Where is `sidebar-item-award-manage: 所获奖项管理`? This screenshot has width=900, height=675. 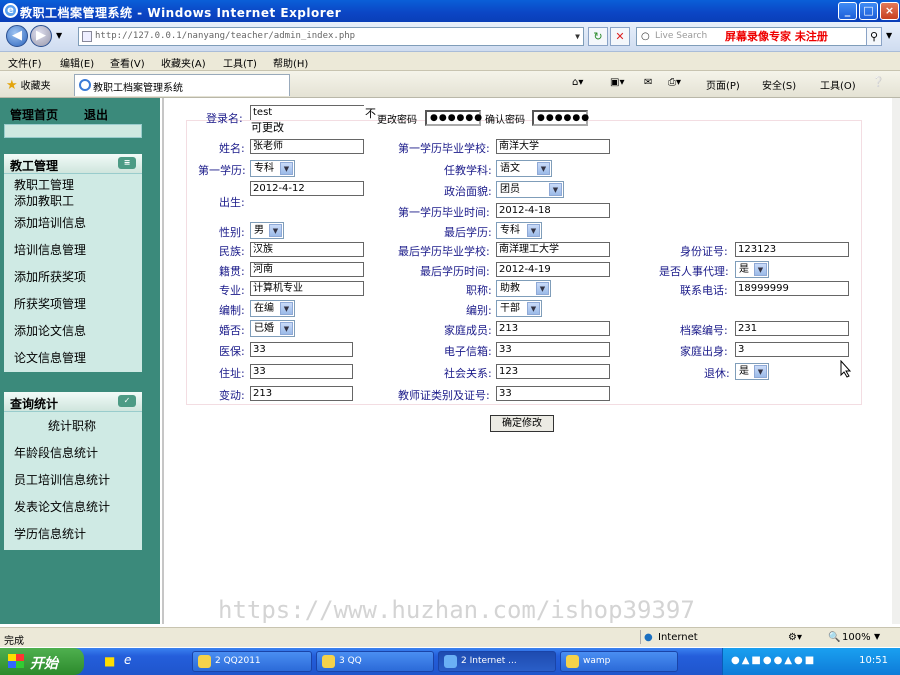 sidebar-item-award-manage: 所获奖项管理 is located at coordinates (50, 303).